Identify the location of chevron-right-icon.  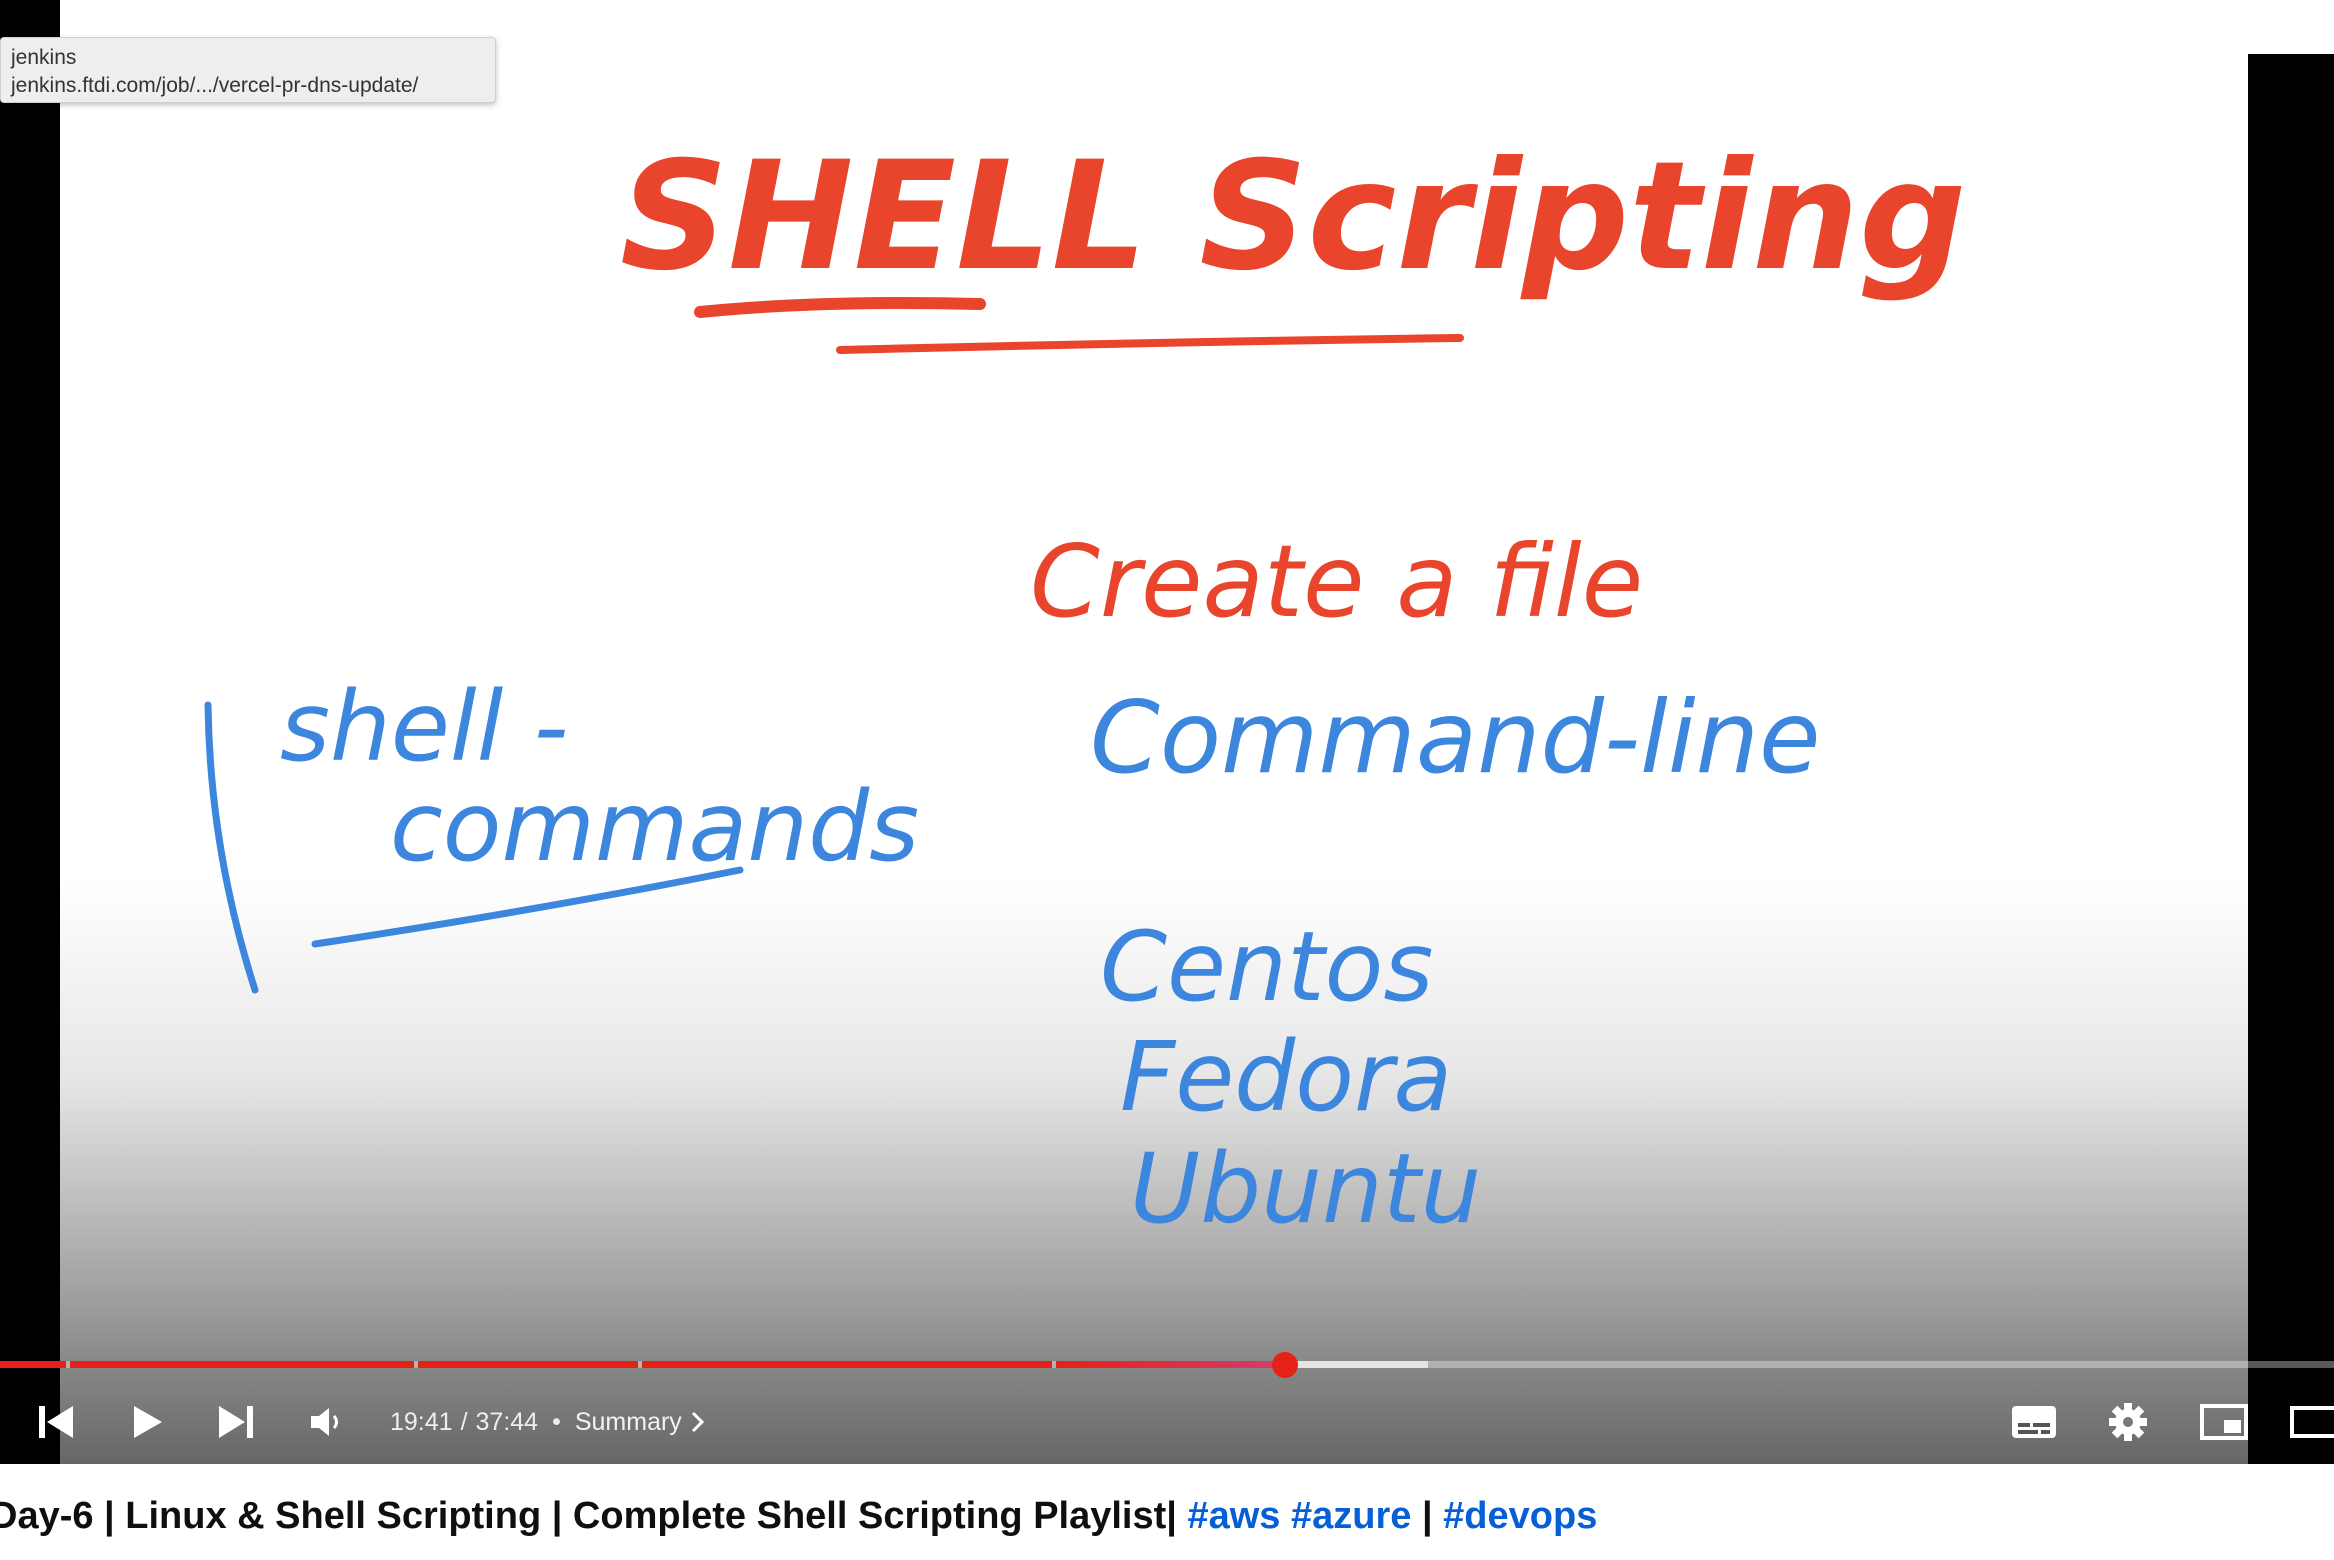
(697, 1422).